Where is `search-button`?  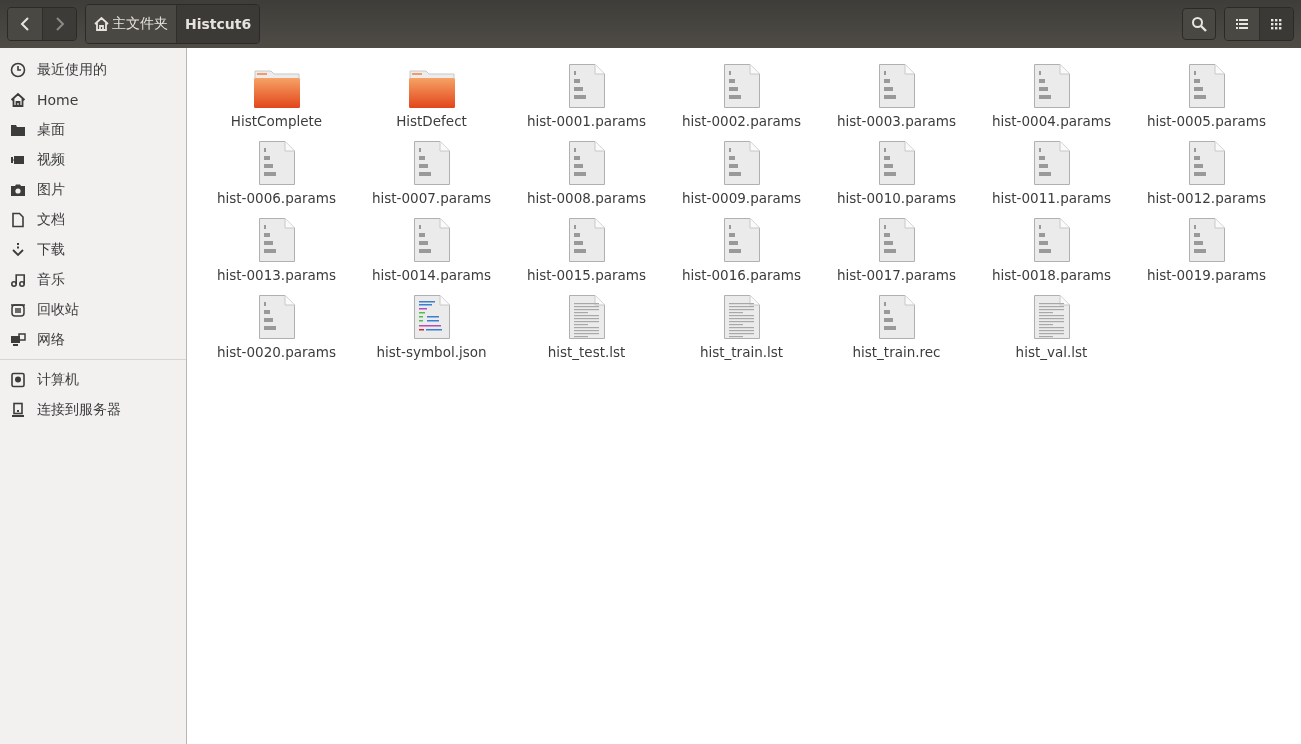 search-button is located at coordinates (1199, 24).